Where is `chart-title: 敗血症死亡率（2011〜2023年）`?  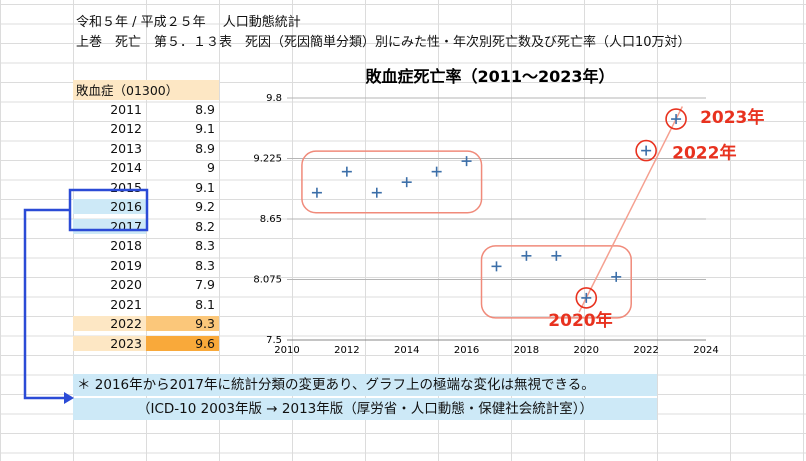 chart-title: 敗血症死亡率（2011〜2023年） is located at coordinates (489, 76).